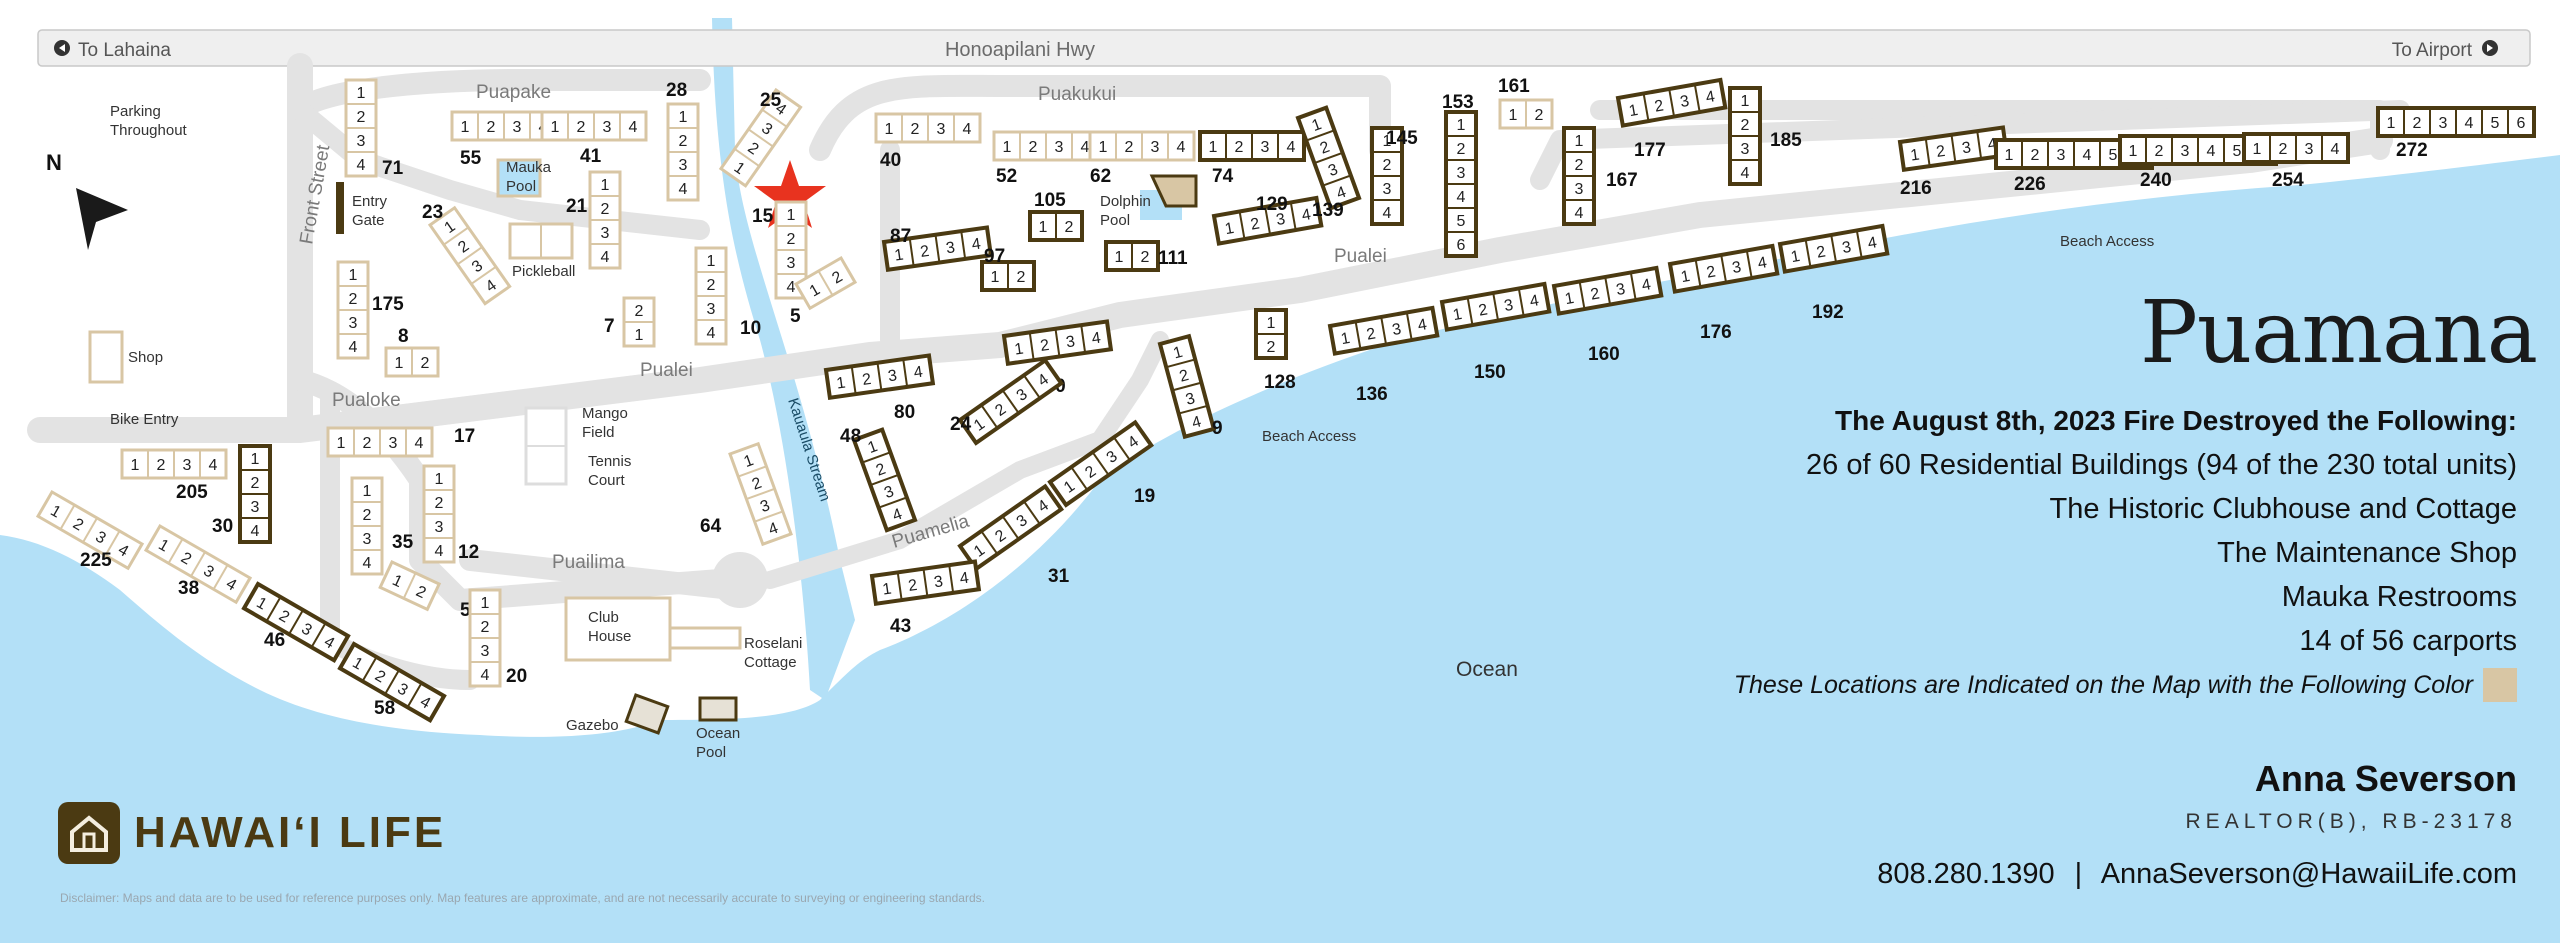 The height and width of the screenshot is (943, 2560). I want to click on building-number: 41, so click(591, 156).